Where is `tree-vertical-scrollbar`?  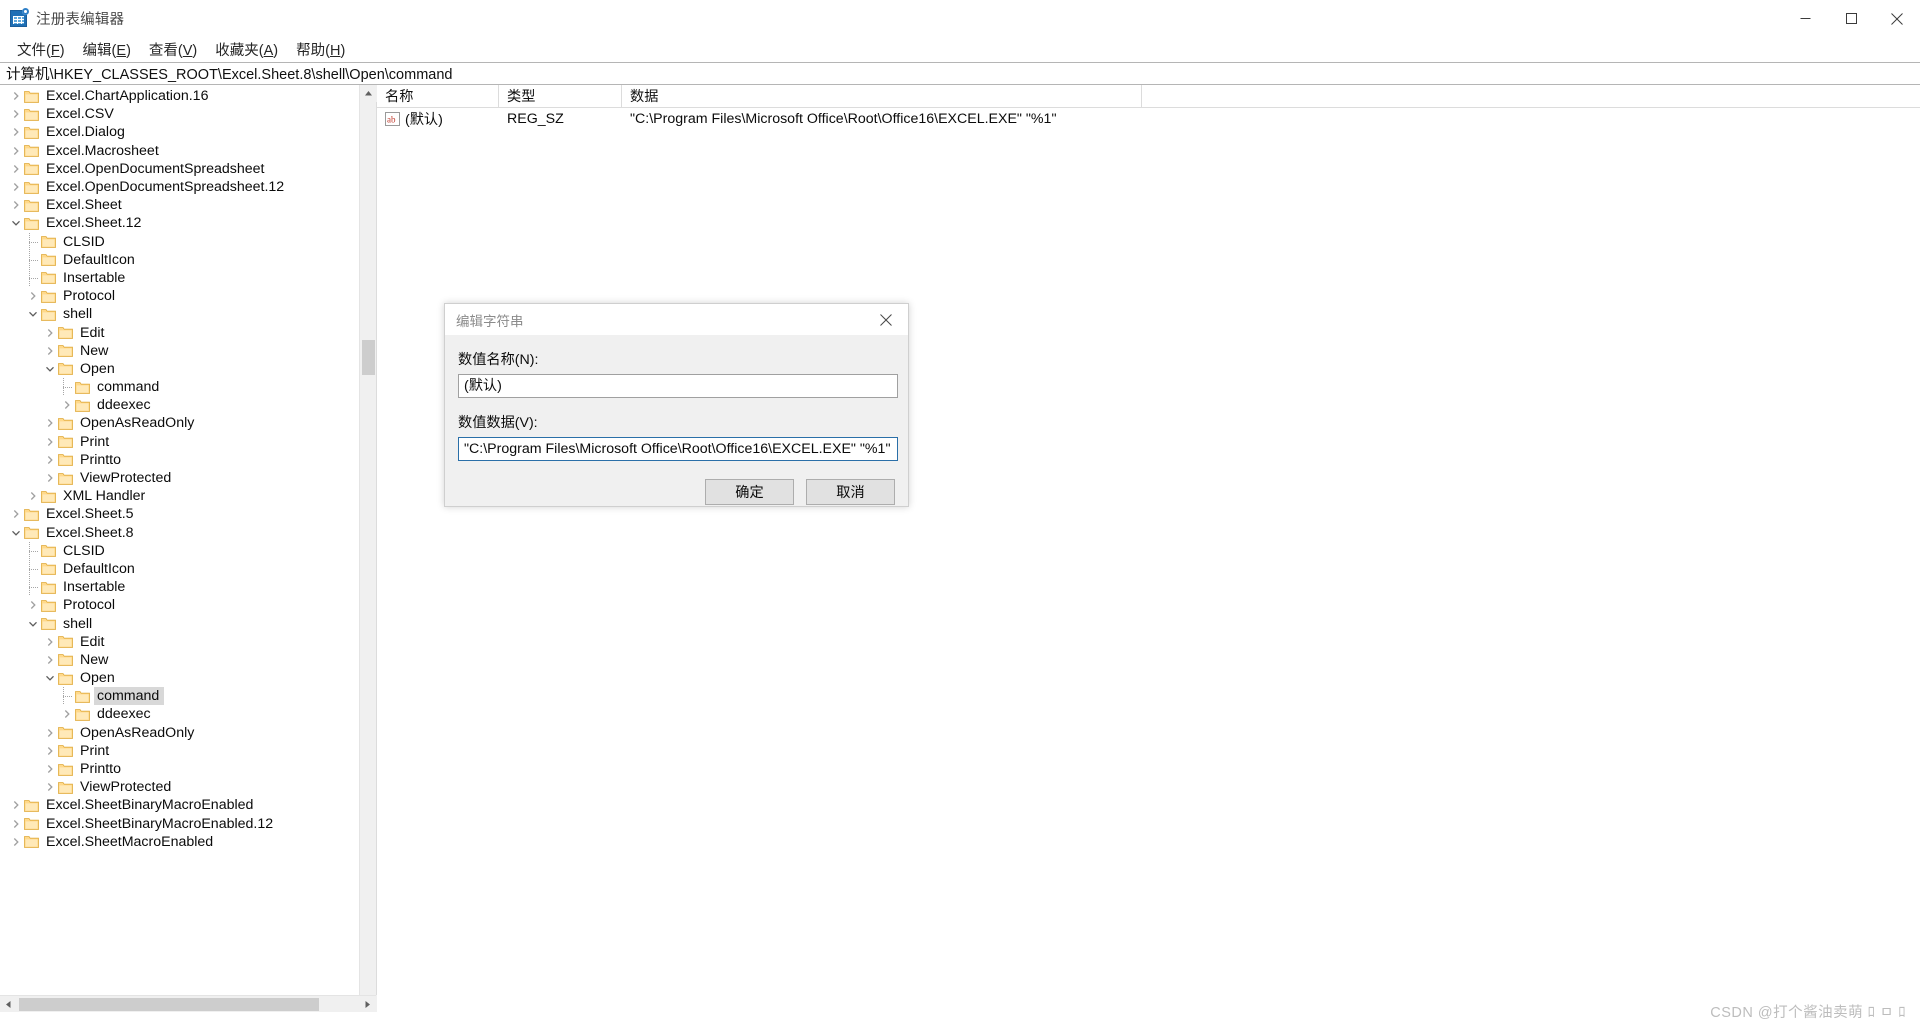 tree-vertical-scrollbar is located at coordinates (368, 548).